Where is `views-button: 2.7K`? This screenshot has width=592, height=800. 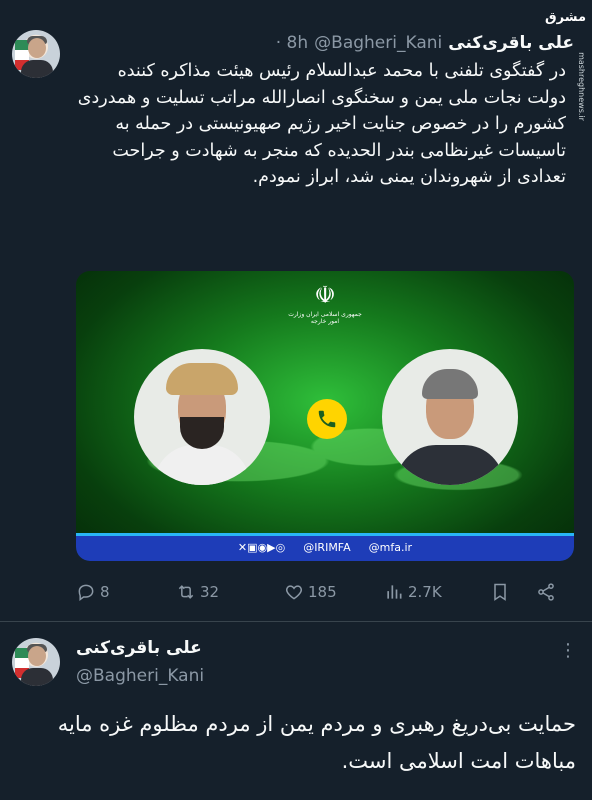
views-button: 2.7K is located at coordinates (413, 592).